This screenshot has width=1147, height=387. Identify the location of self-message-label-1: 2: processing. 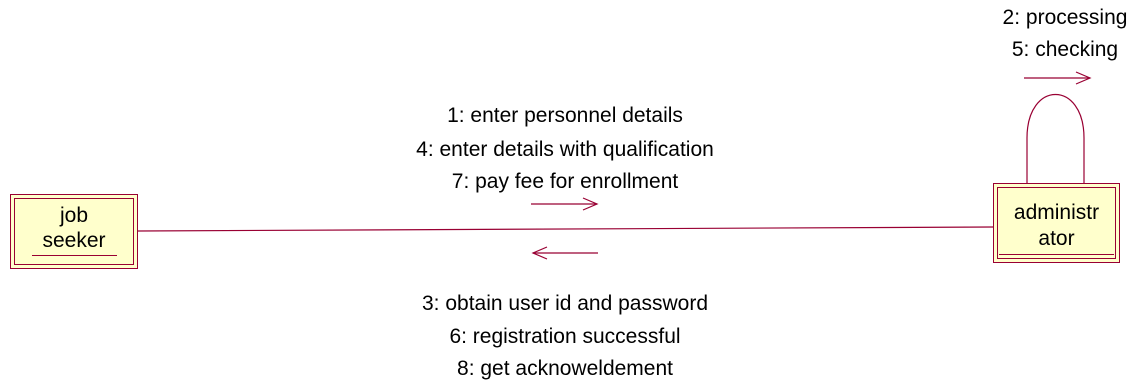
(1065, 17).